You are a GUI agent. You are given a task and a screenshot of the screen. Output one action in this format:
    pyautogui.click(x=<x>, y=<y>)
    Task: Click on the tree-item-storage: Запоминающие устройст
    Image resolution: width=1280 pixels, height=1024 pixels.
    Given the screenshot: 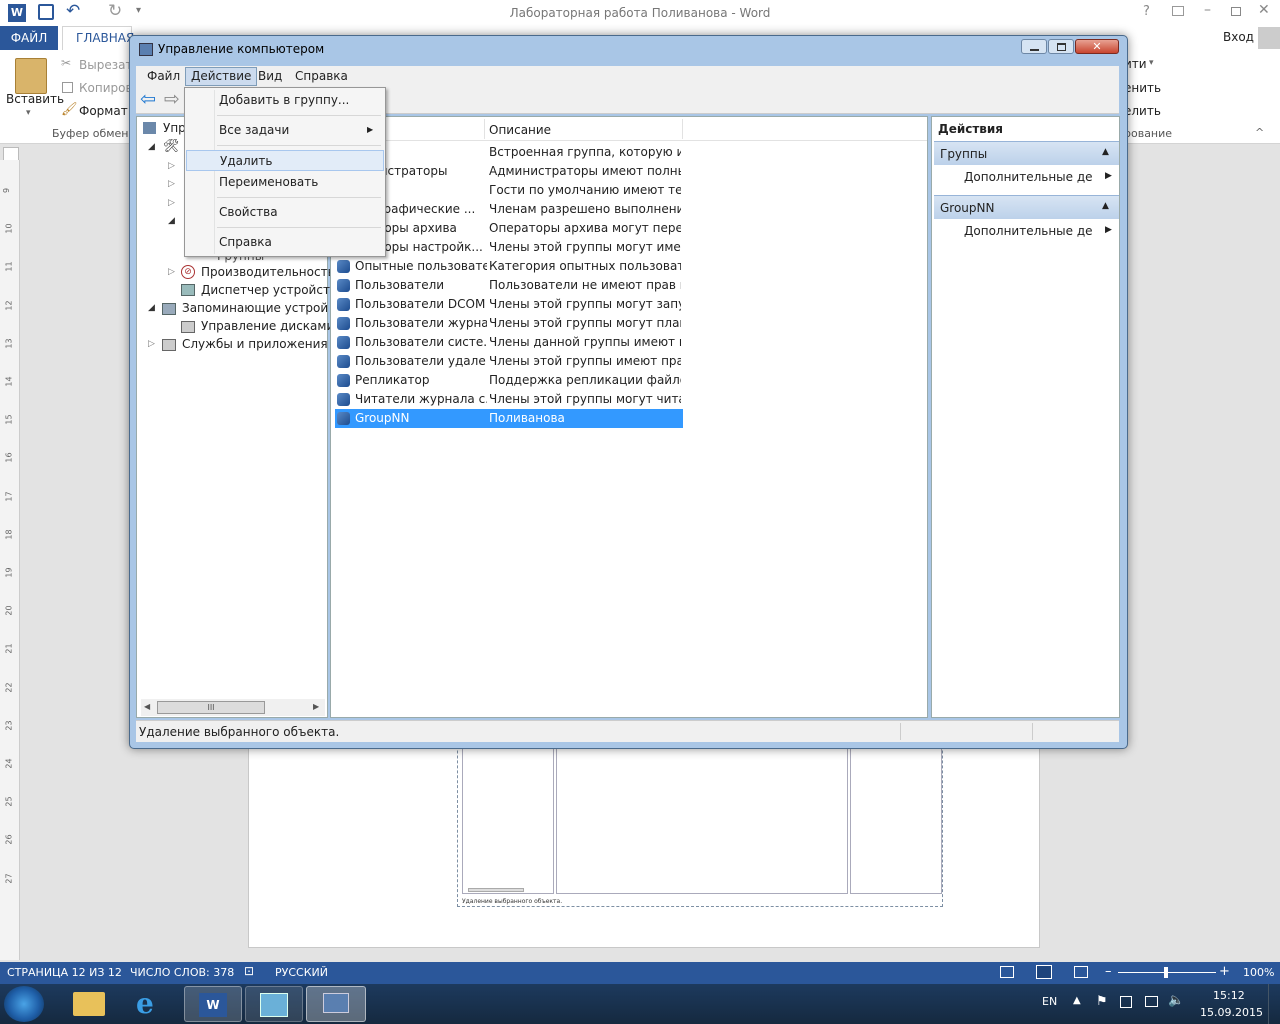 What is the action you would take?
    pyautogui.click(x=254, y=308)
    